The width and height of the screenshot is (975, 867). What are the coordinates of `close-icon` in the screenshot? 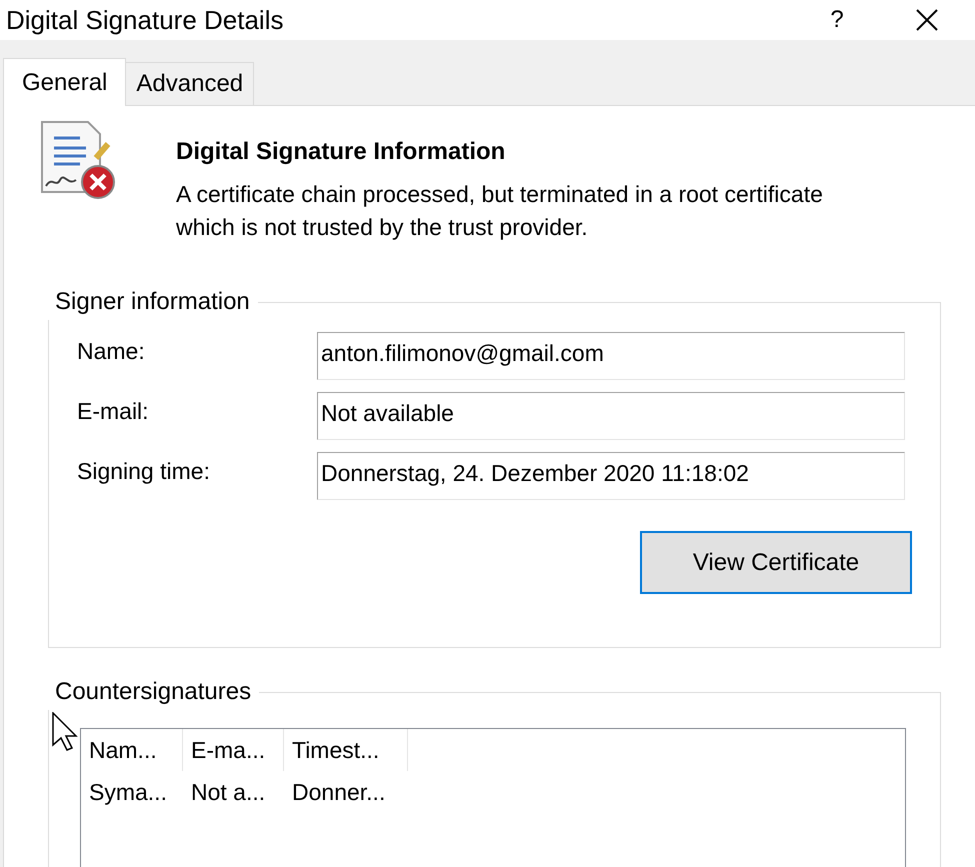 It's located at (927, 20).